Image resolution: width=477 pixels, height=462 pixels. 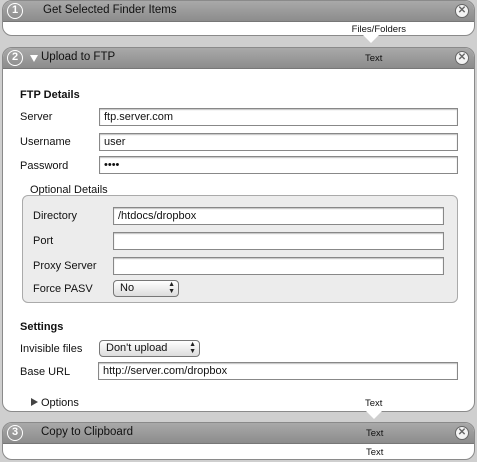 What do you see at coordinates (43, 241) in the screenshot?
I see `port-label: Port` at bounding box center [43, 241].